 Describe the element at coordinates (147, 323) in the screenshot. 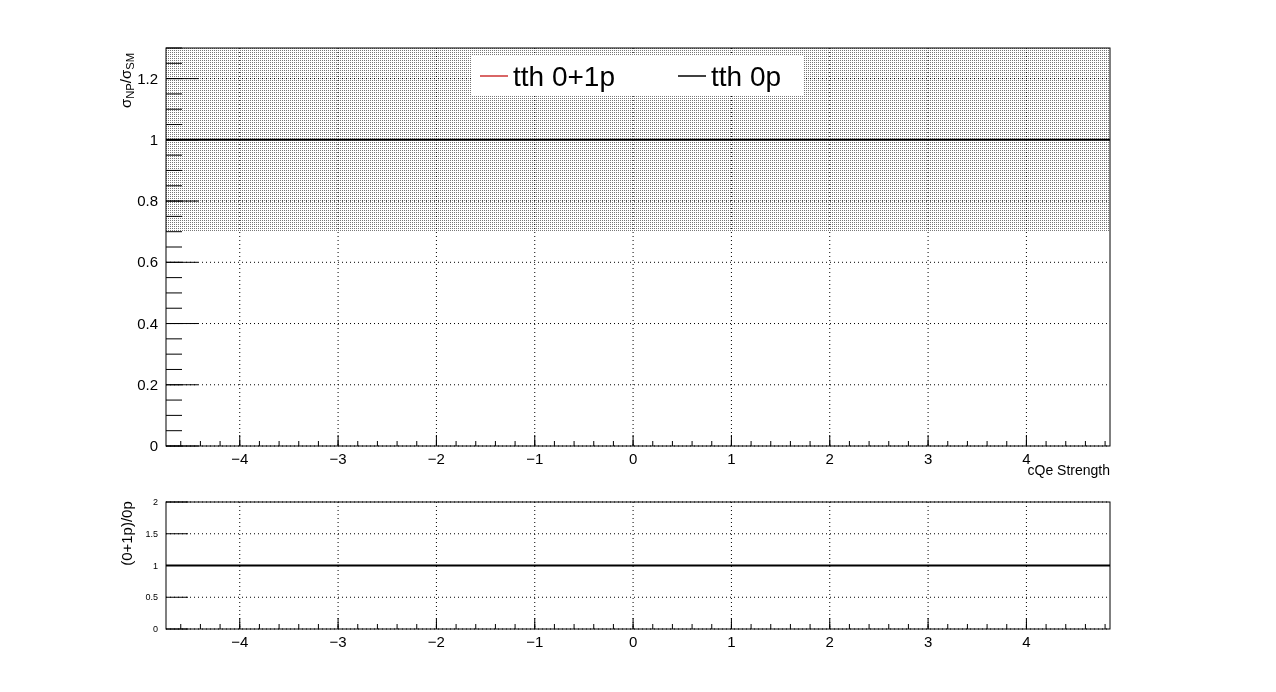

I see `tick-label: 0.4` at that location.